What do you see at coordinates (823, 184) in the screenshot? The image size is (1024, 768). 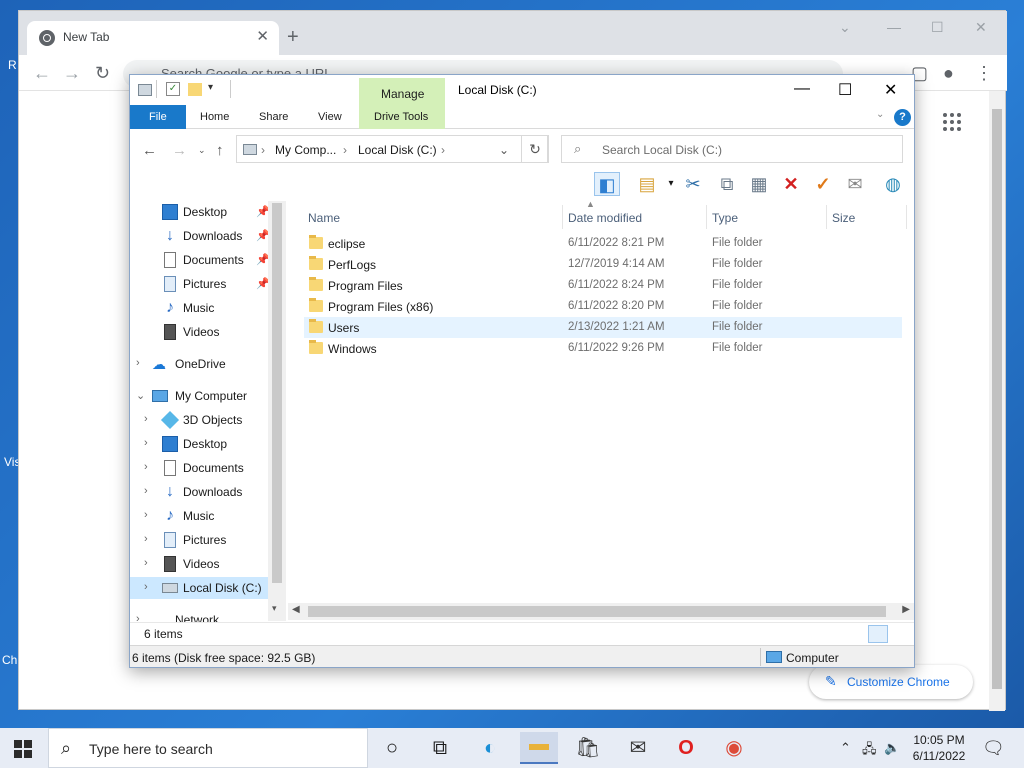 I see `rename-check-icon: ✓` at bounding box center [823, 184].